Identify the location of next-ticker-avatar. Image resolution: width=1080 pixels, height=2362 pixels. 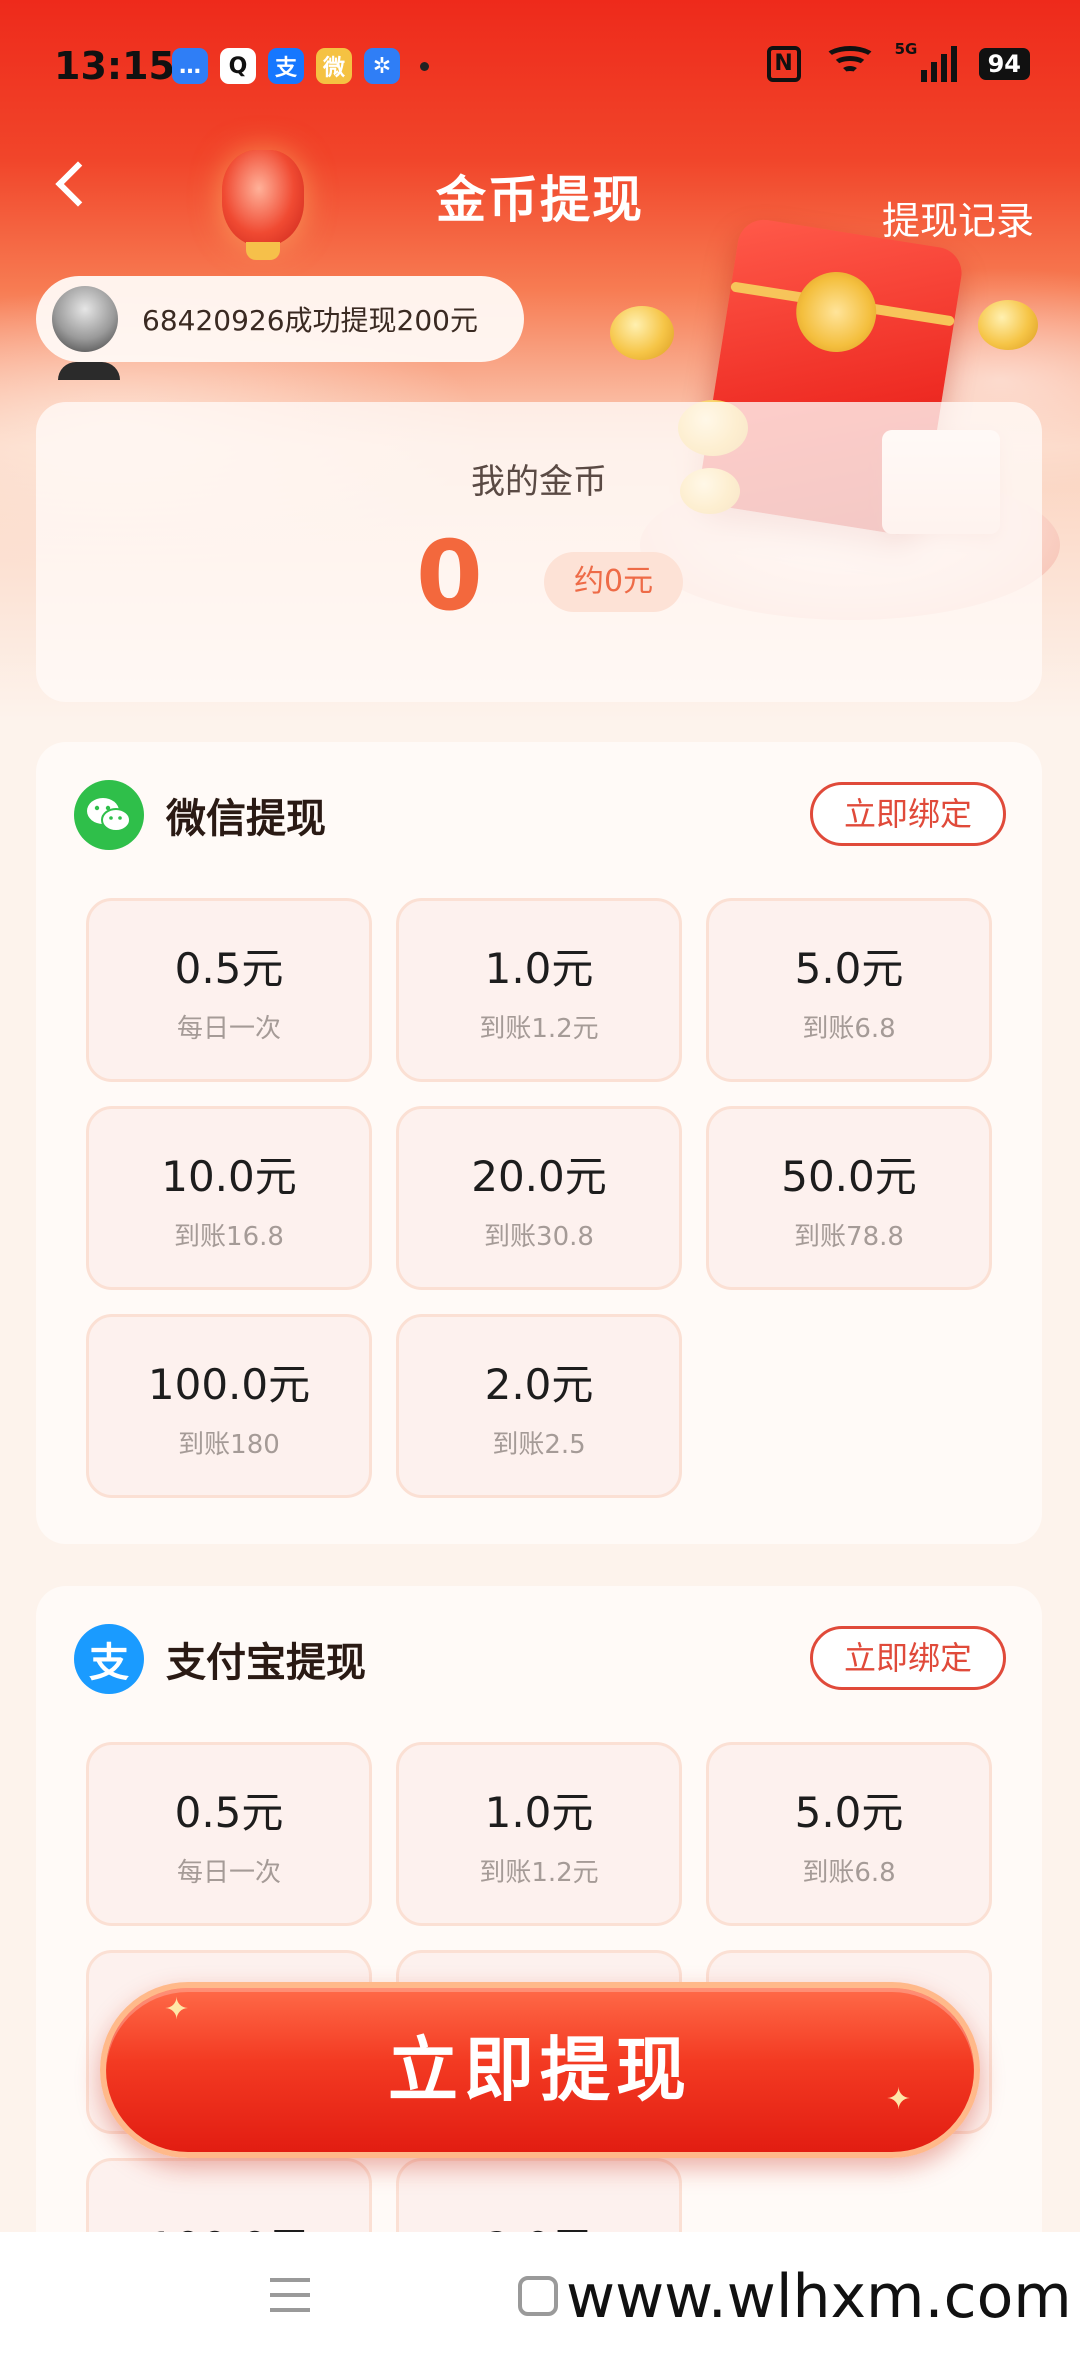
(89, 371).